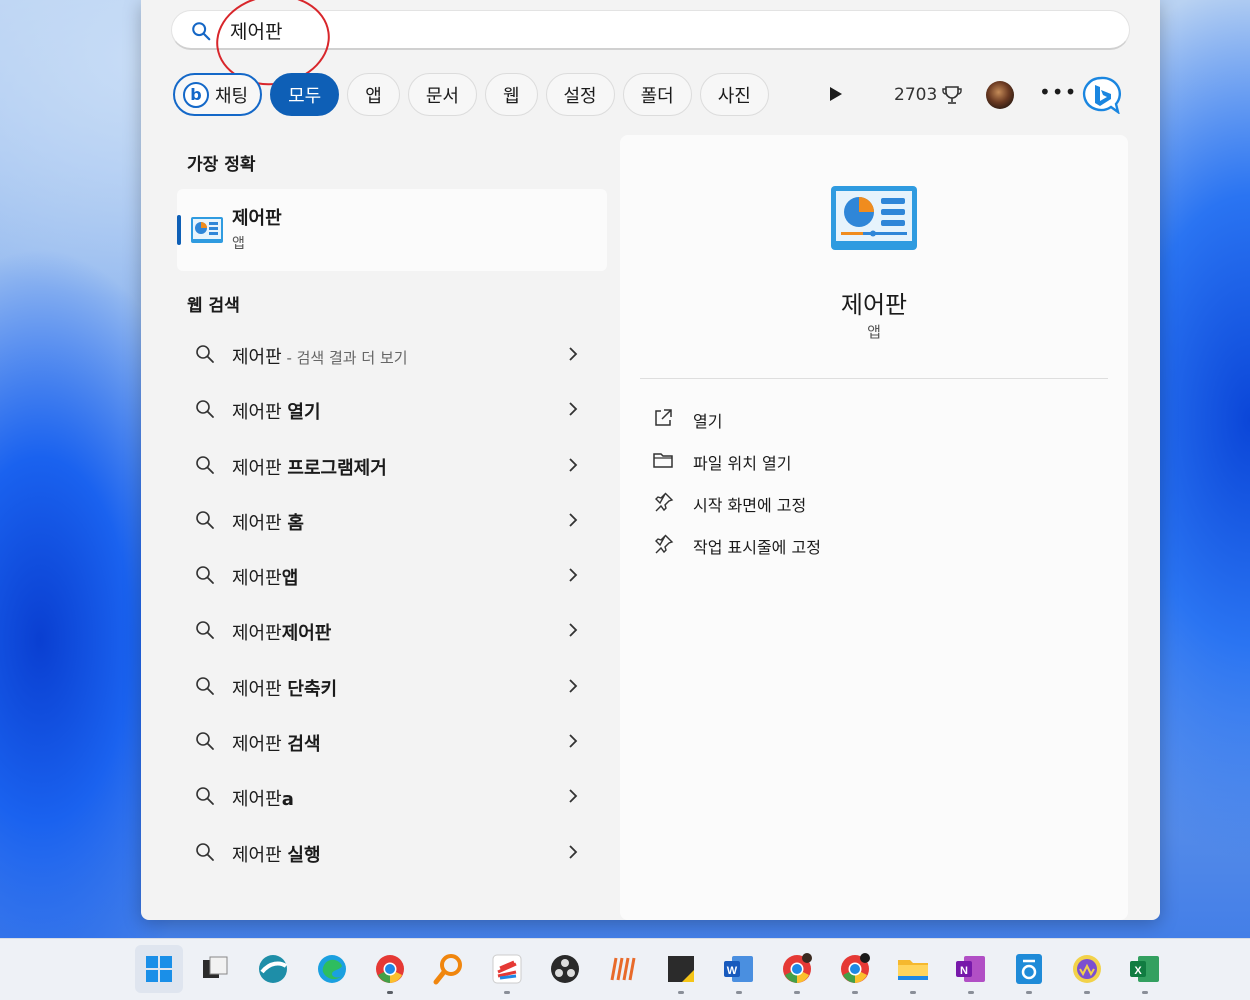  Describe the element at coordinates (511, 94) in the screenshot. I see `filter-web: 웹` at that location.